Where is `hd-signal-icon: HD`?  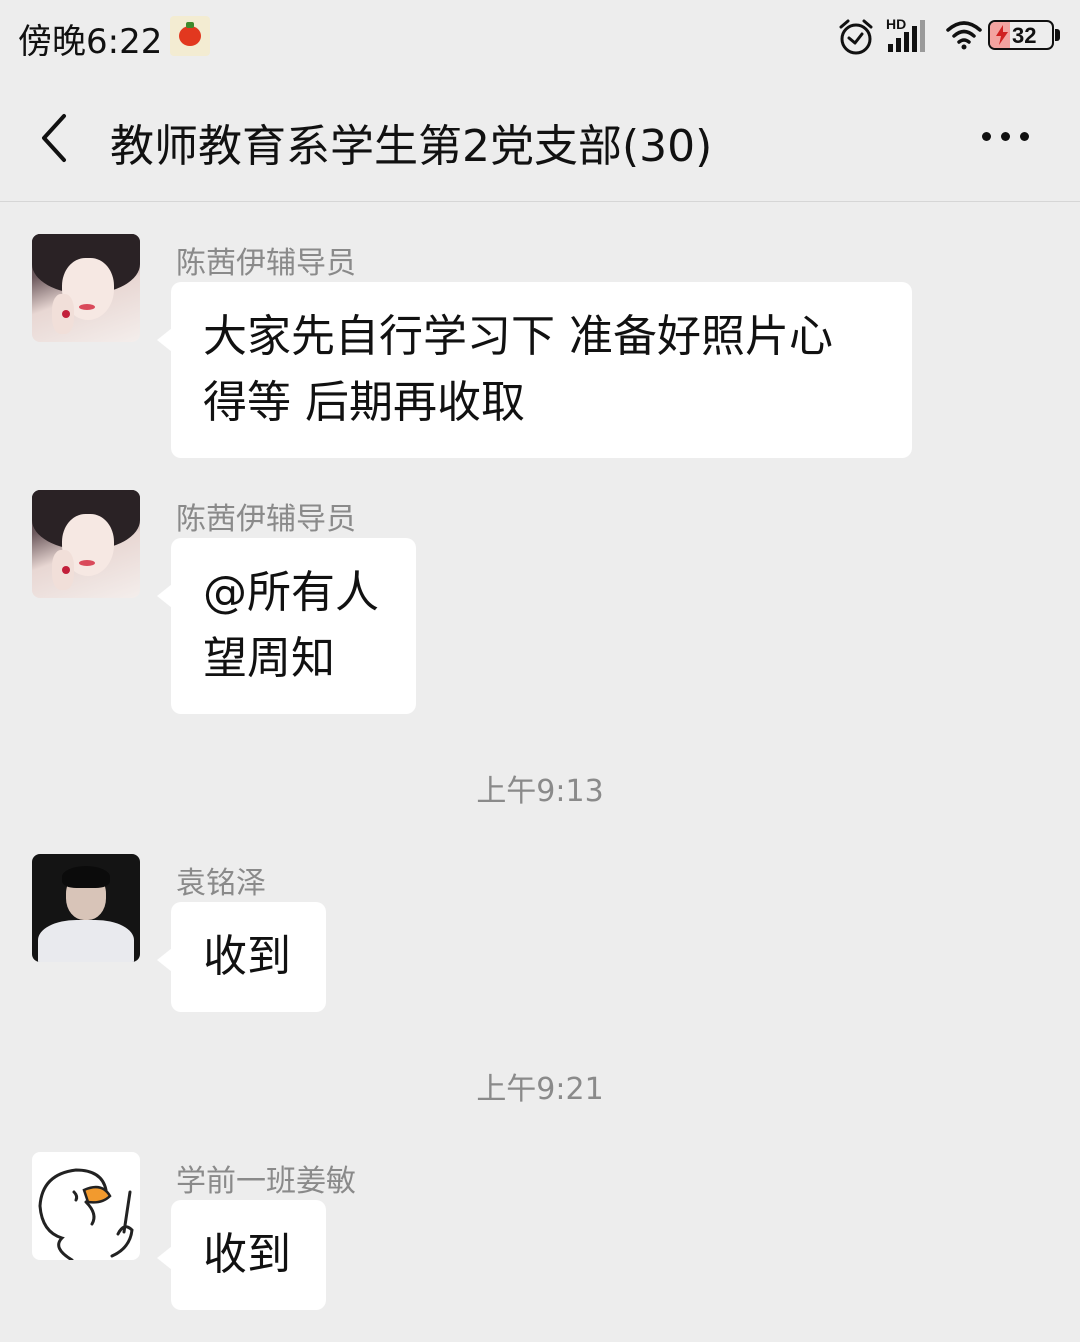 hd-signal-icon: HD is located at coordinates (905, 34).